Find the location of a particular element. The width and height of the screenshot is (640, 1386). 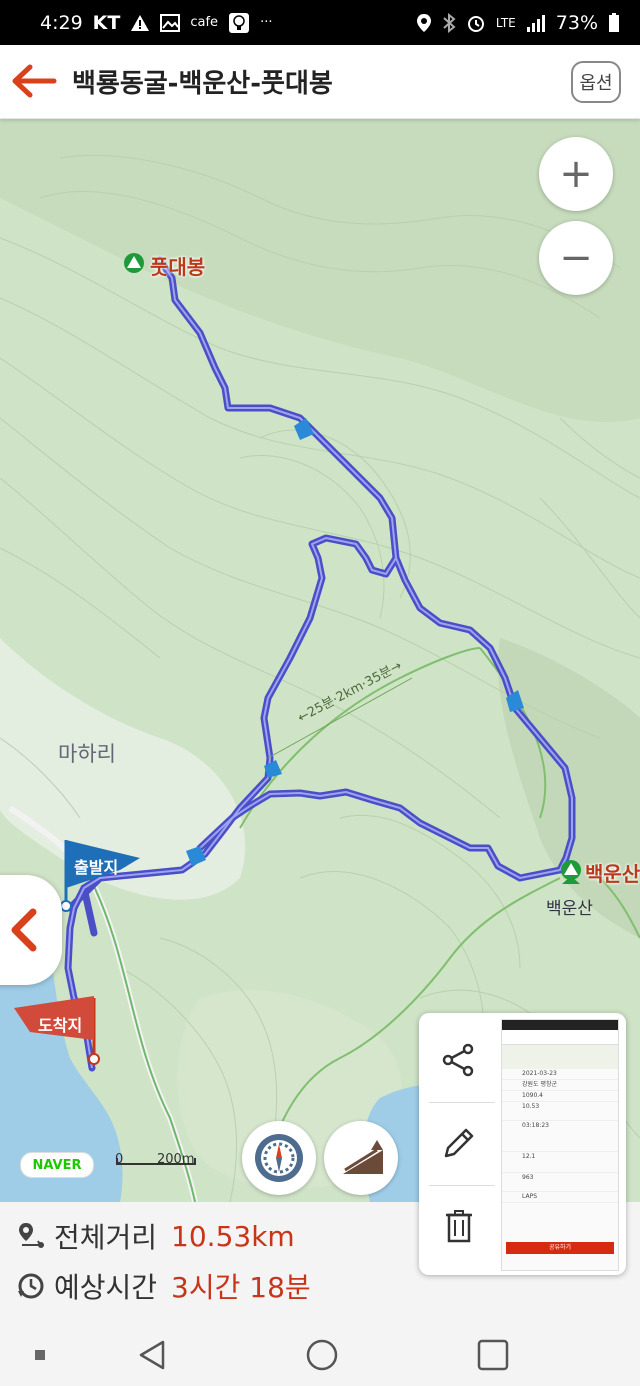

triangle-back-icon is located at coordinates (152, 1355).